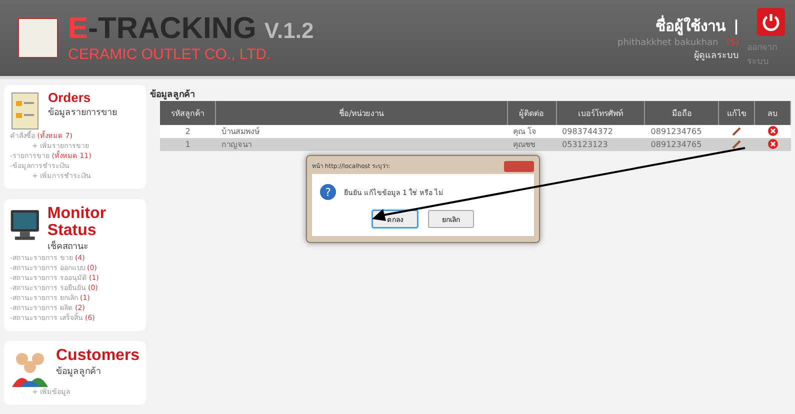  What do you see at coordinates (328, 192) in the screenshot?
I see `question-icon: ?` at bounding box center [328, 192].